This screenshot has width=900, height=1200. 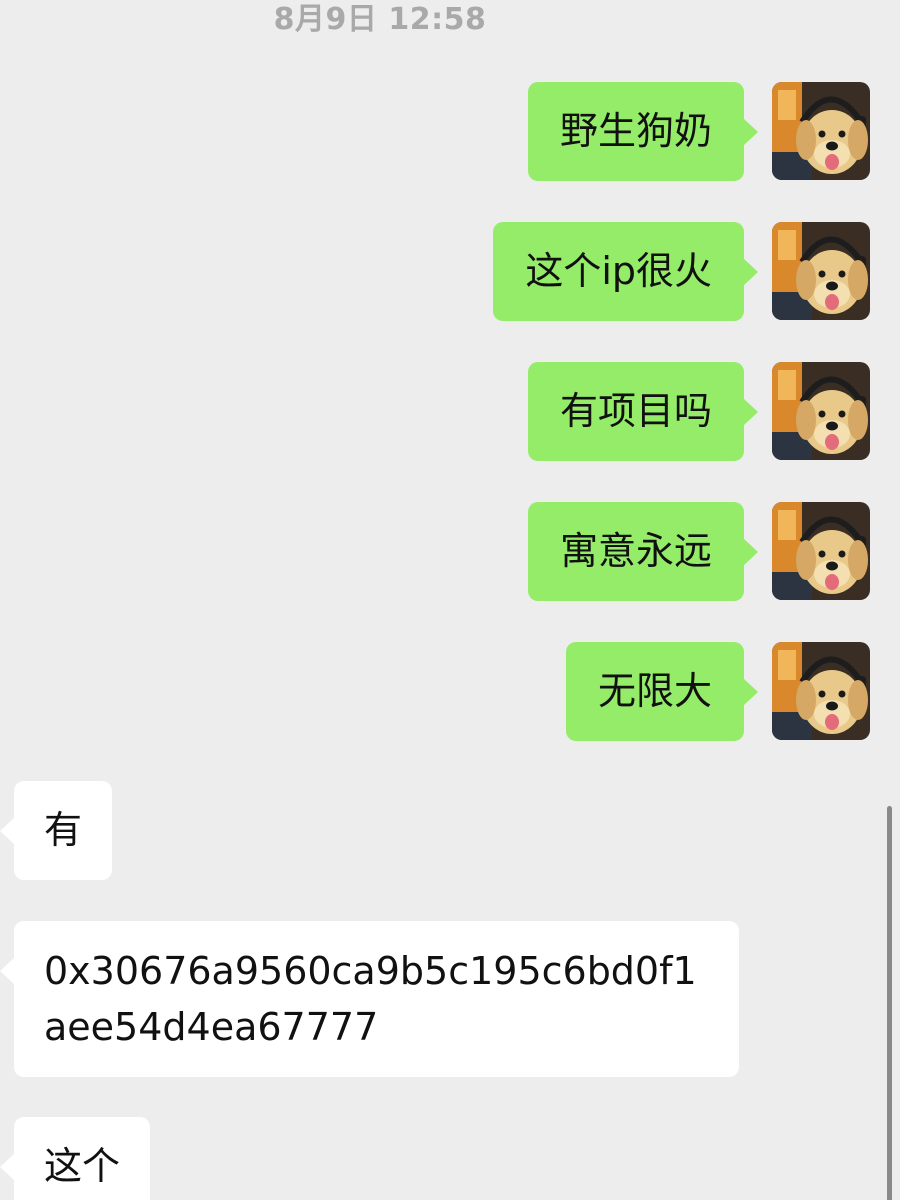 I want to click on outgoing-message-bubble: 无限大, so click(x=662, y=691).